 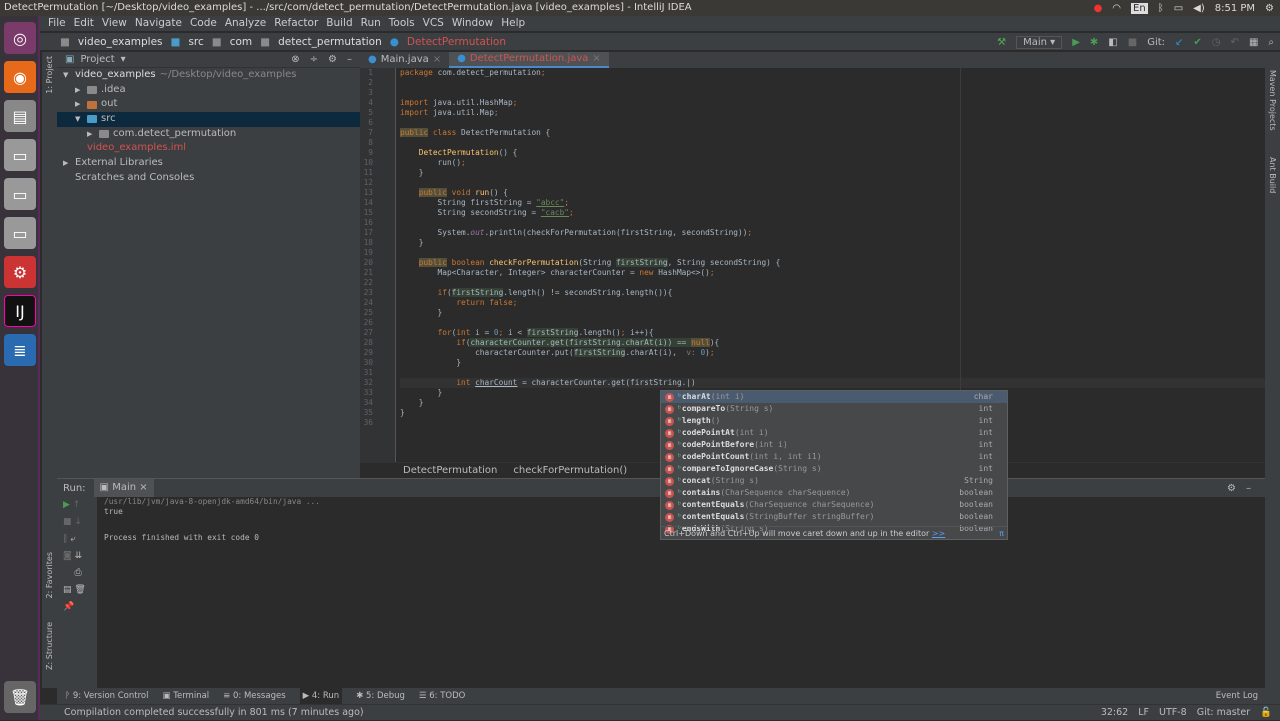 I want to click on tool-window-messages: ≡ 0: Messages, so click(x=254, y=696).